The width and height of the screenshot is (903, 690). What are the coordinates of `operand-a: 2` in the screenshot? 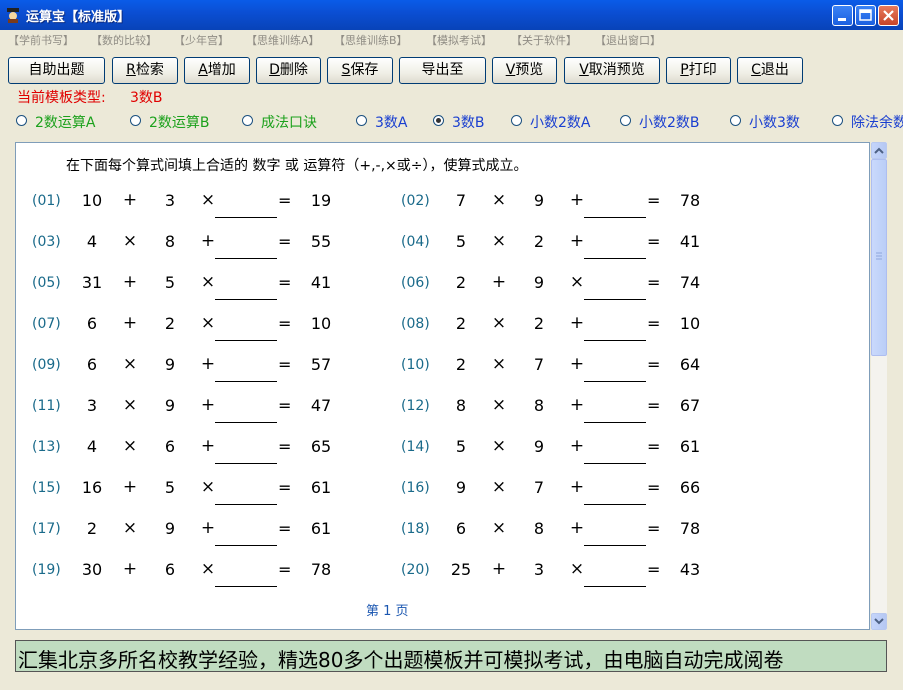 It's located at (92, 528).